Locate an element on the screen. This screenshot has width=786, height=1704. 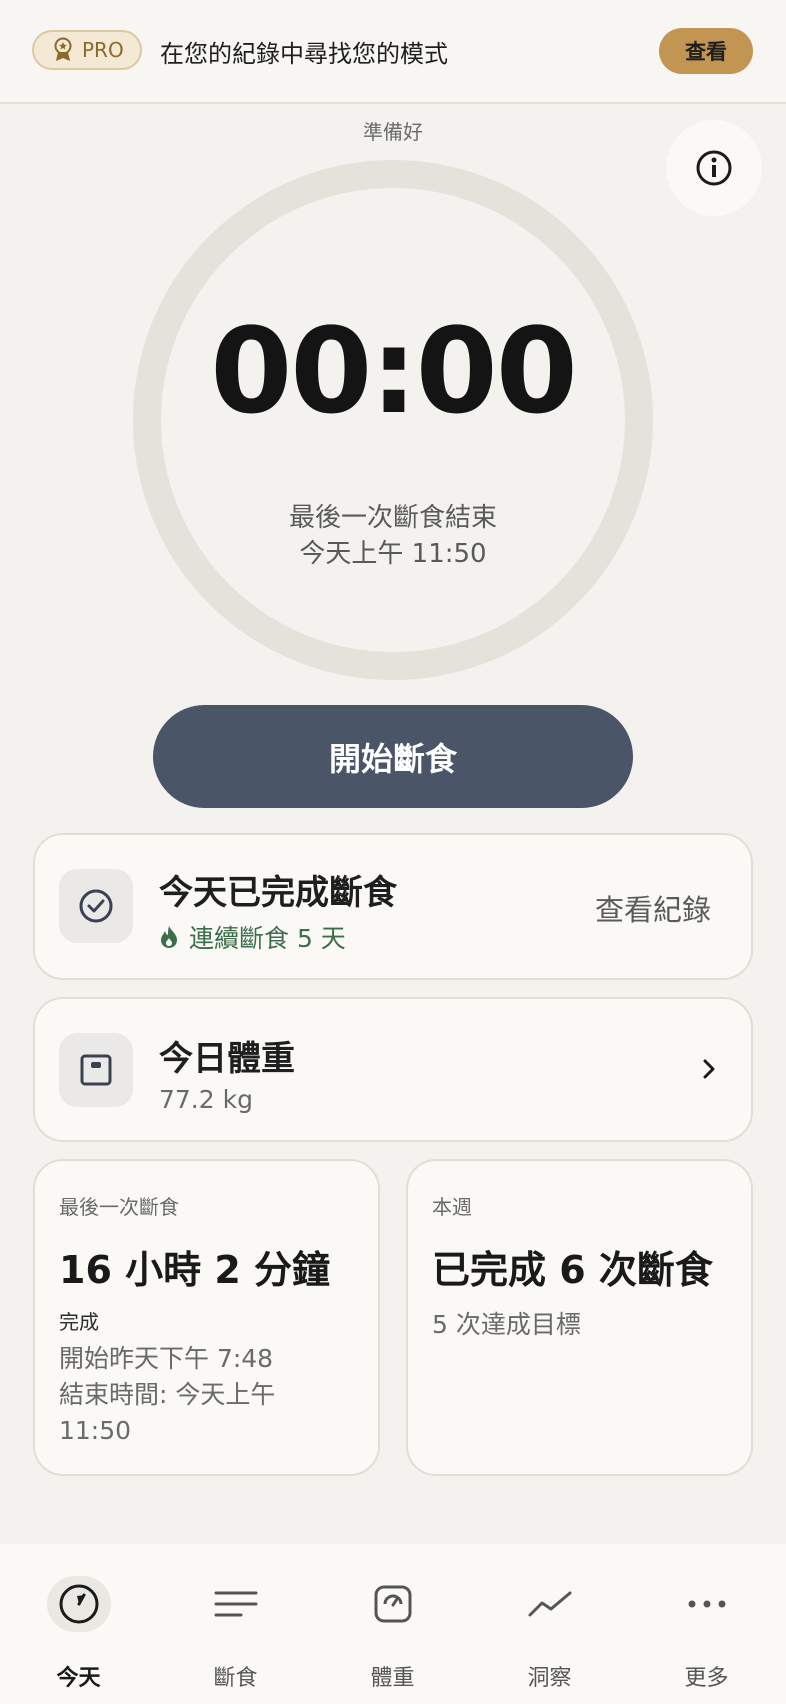
weight-value: 77.2 kg is located at coordinates (206, 1099).